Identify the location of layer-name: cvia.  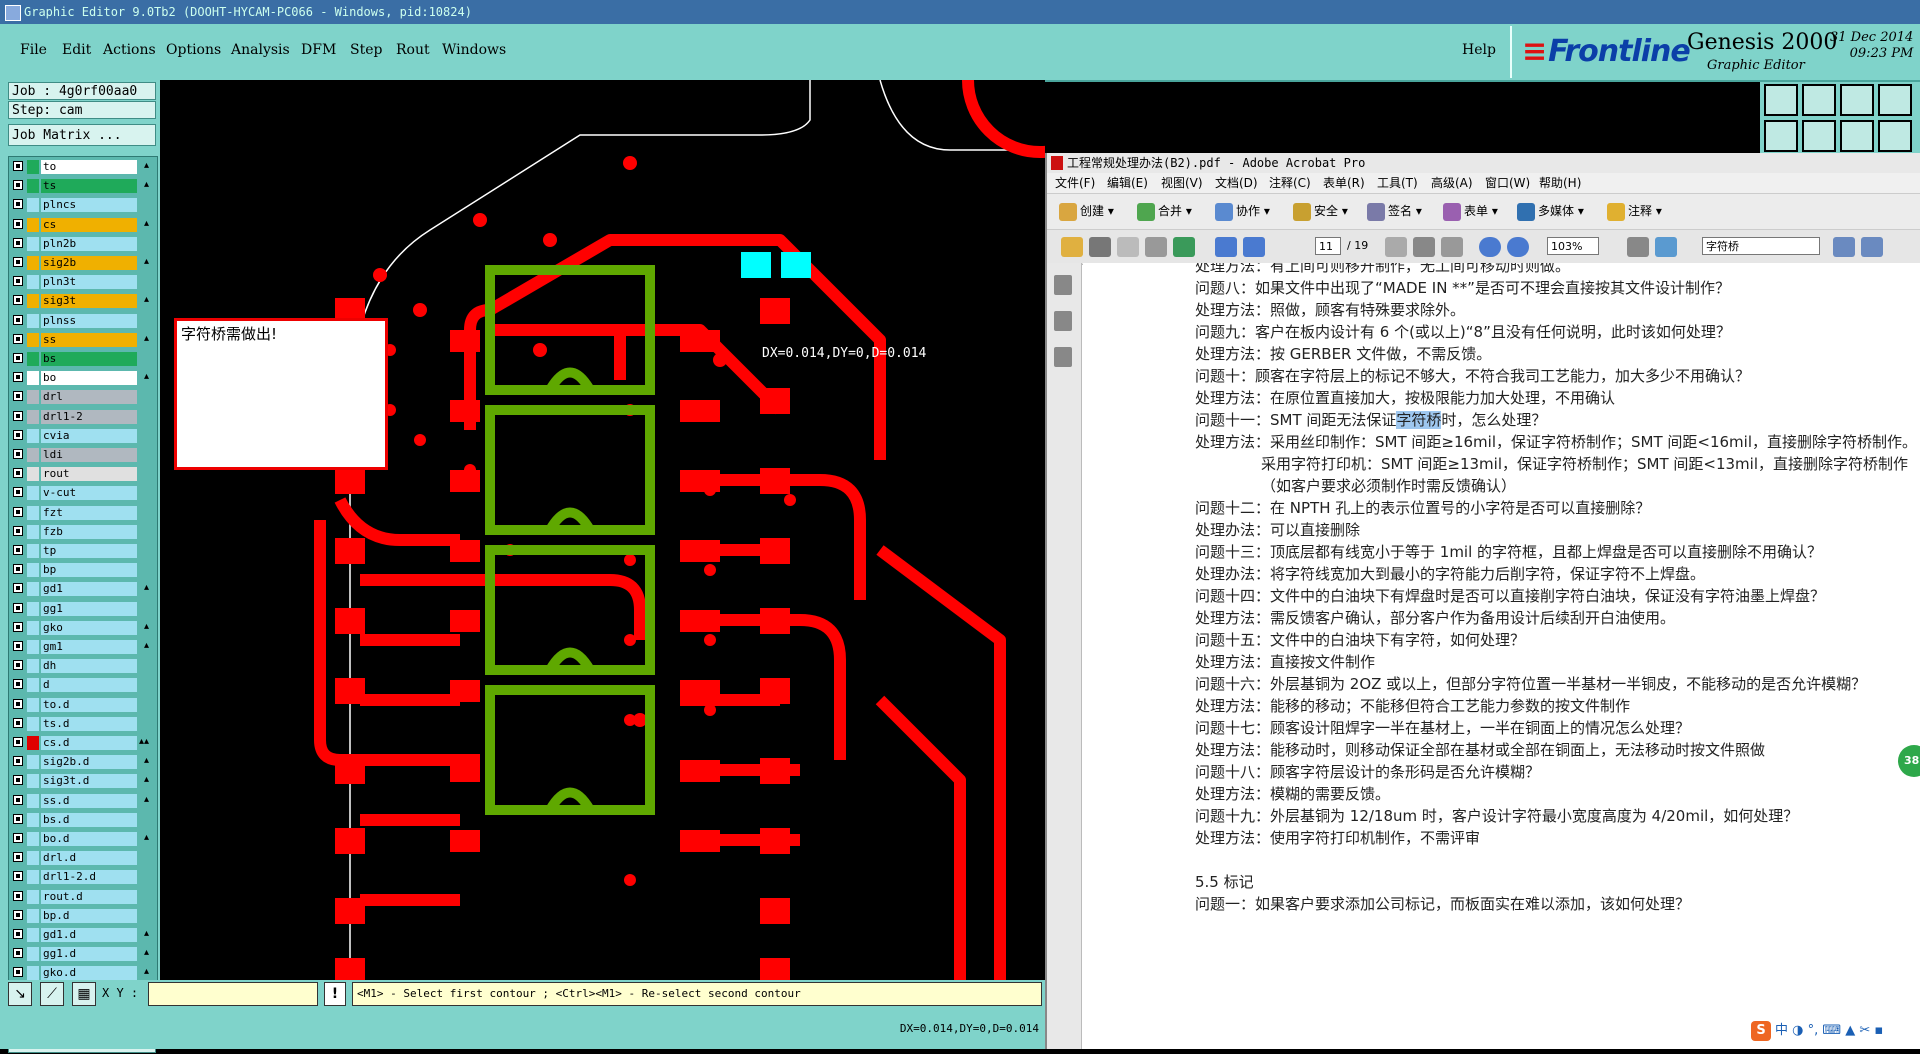
(89, 435).